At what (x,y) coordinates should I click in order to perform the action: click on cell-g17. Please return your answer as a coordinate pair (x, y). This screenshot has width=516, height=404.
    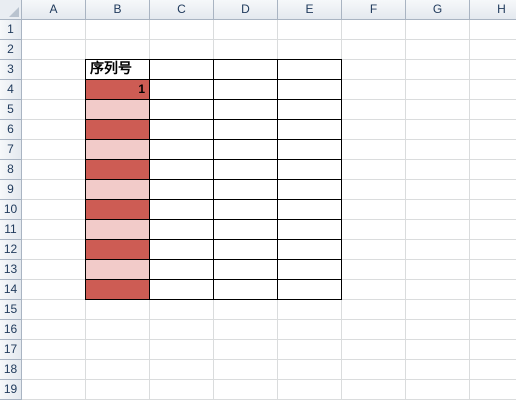
    Looking at the image, I should click on (438, 350).